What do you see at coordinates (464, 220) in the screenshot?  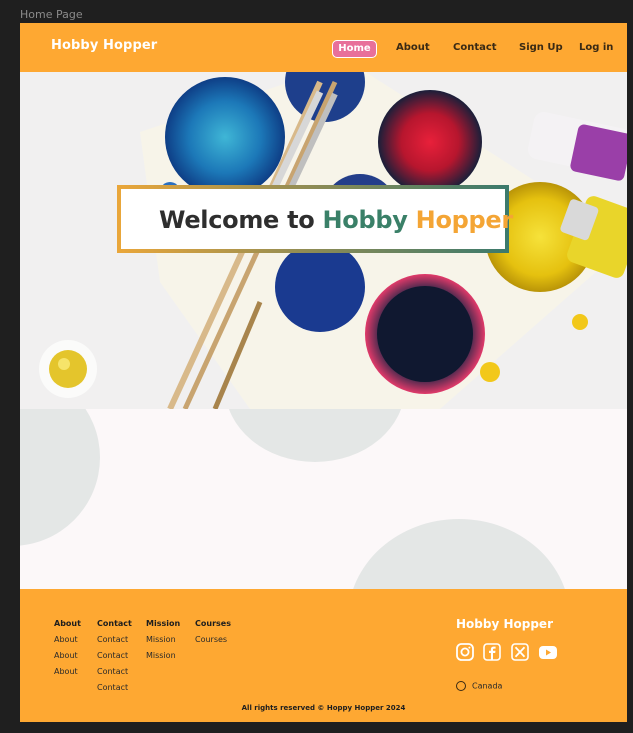 I see `welcome-heading-hopper: Hopper` at bounding box center [464, 220].